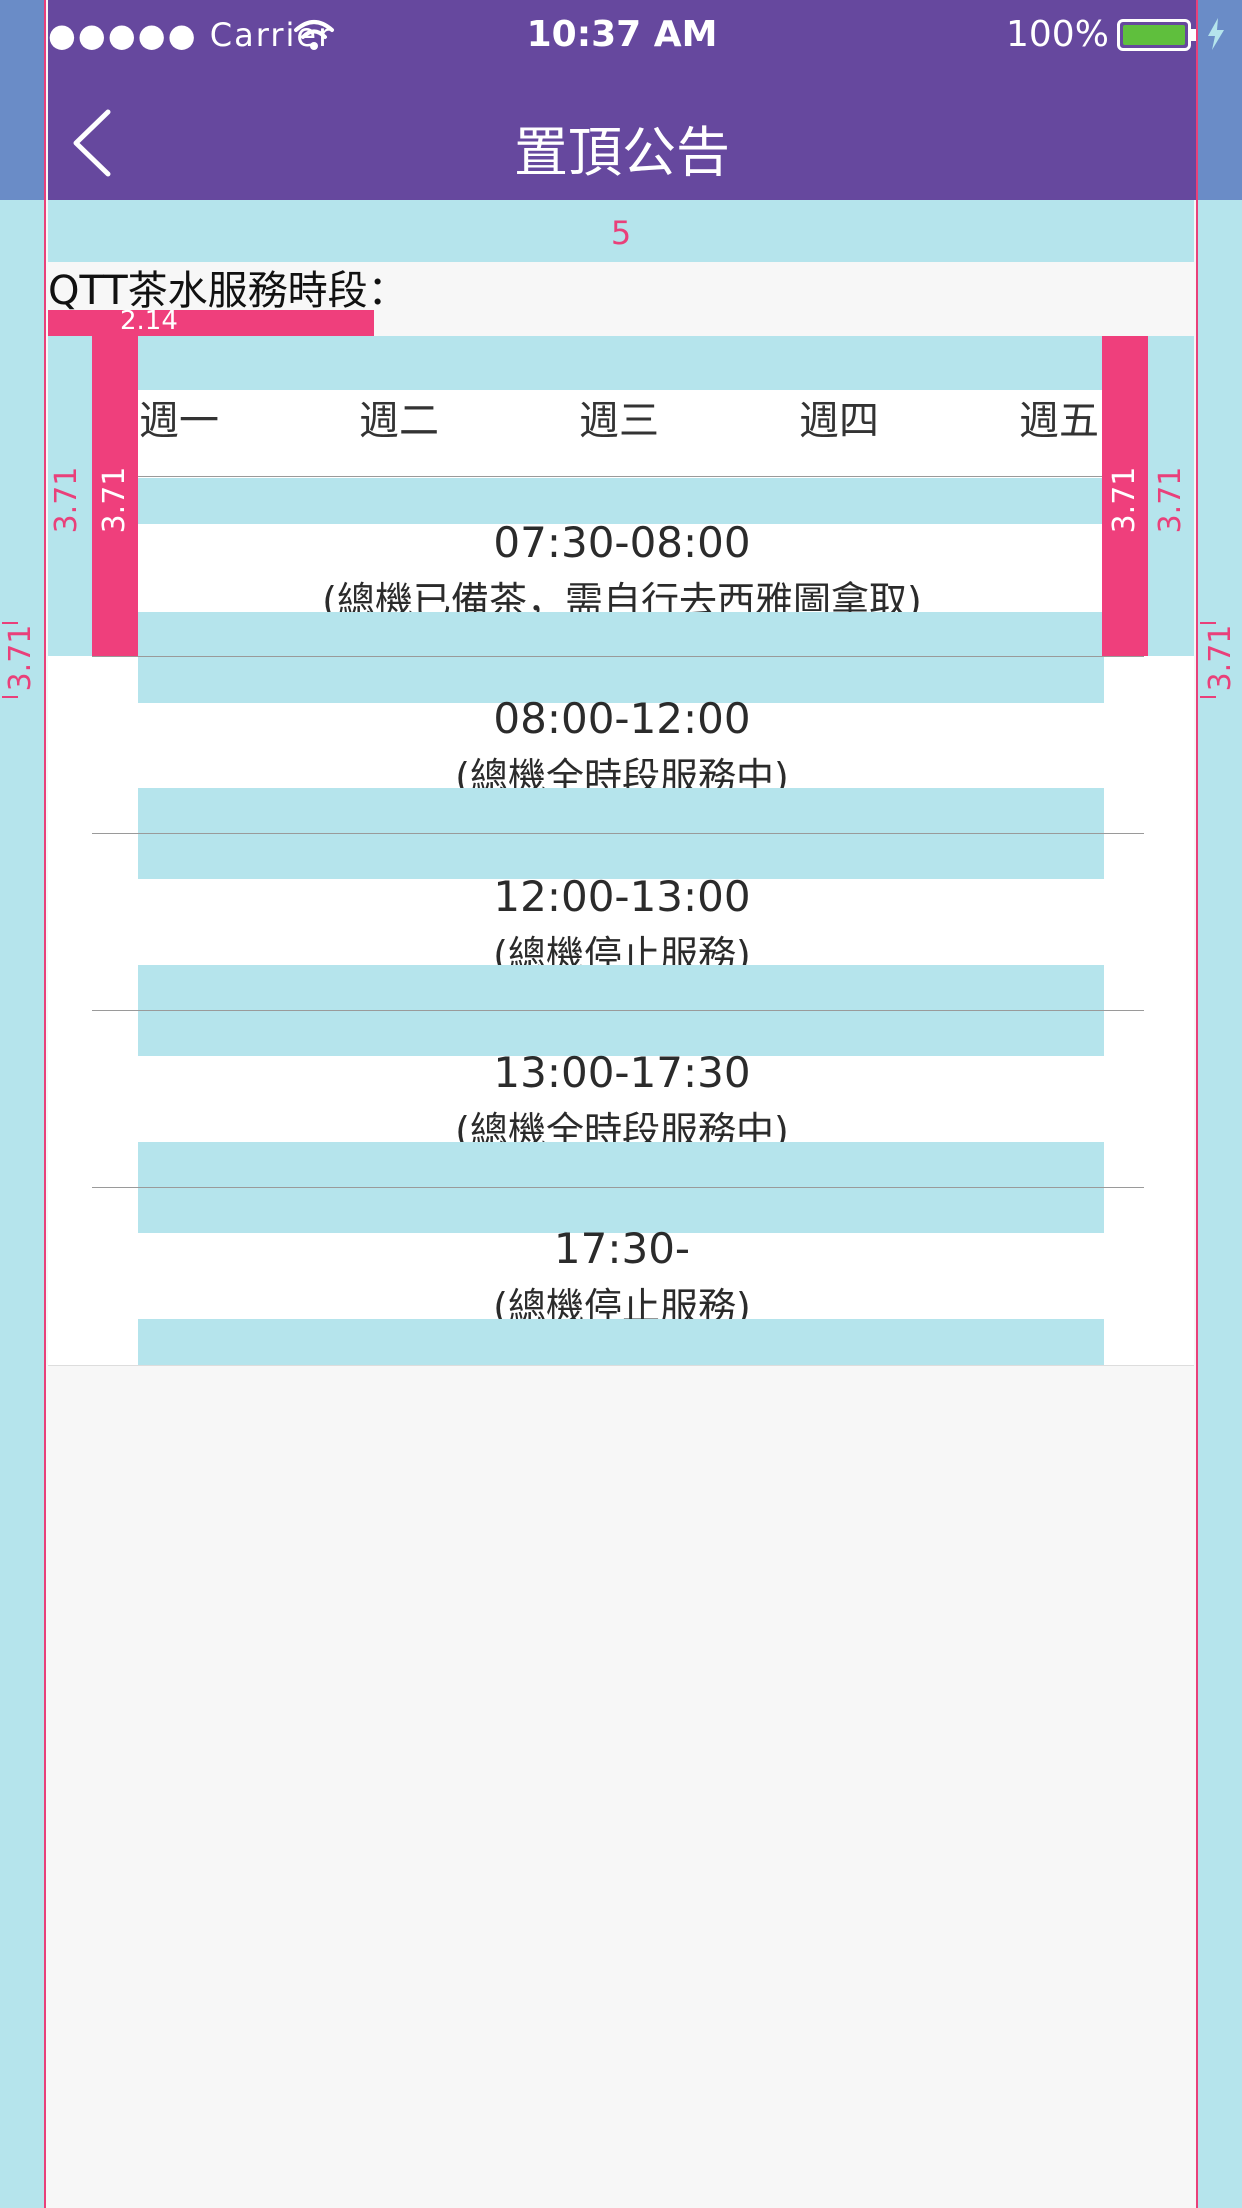 Image resolution: width=1242 pixels, height=2208 pixels. What do you see at coordinates (621, 1164) in the screenshot?
I see `slot-4-bottom-band` at bounding box center [621, 1164].